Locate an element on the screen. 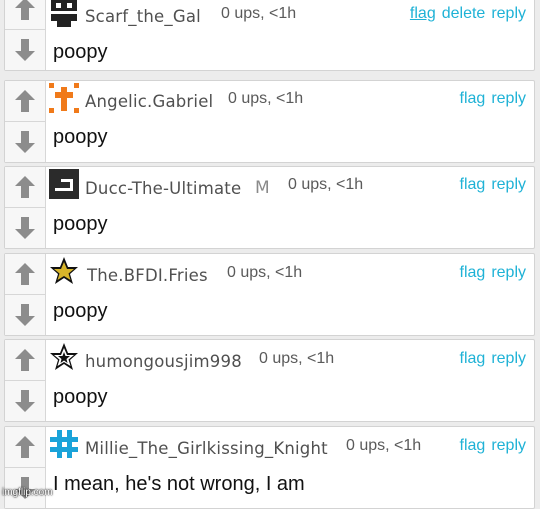 Image resolution: width=540 pixels, height=509 pixels. comment-username: Ducc-The-Ultimate is located at coordinates (163, 188).